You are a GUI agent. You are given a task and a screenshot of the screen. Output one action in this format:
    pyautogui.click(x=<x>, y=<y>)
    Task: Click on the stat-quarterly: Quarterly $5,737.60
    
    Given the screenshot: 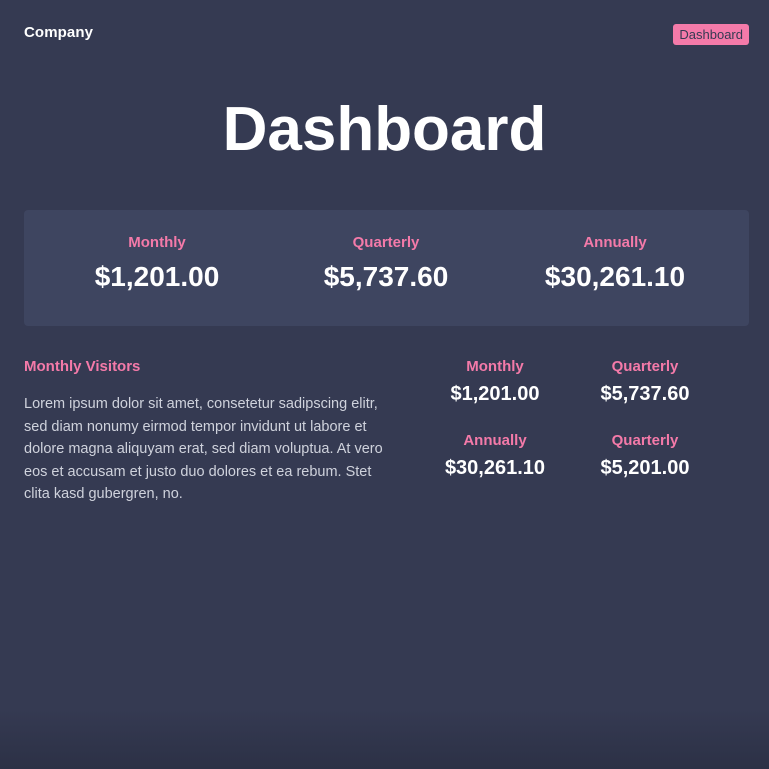 What is the action you would take?
    pyautogui.click(x=386, y=264)
    